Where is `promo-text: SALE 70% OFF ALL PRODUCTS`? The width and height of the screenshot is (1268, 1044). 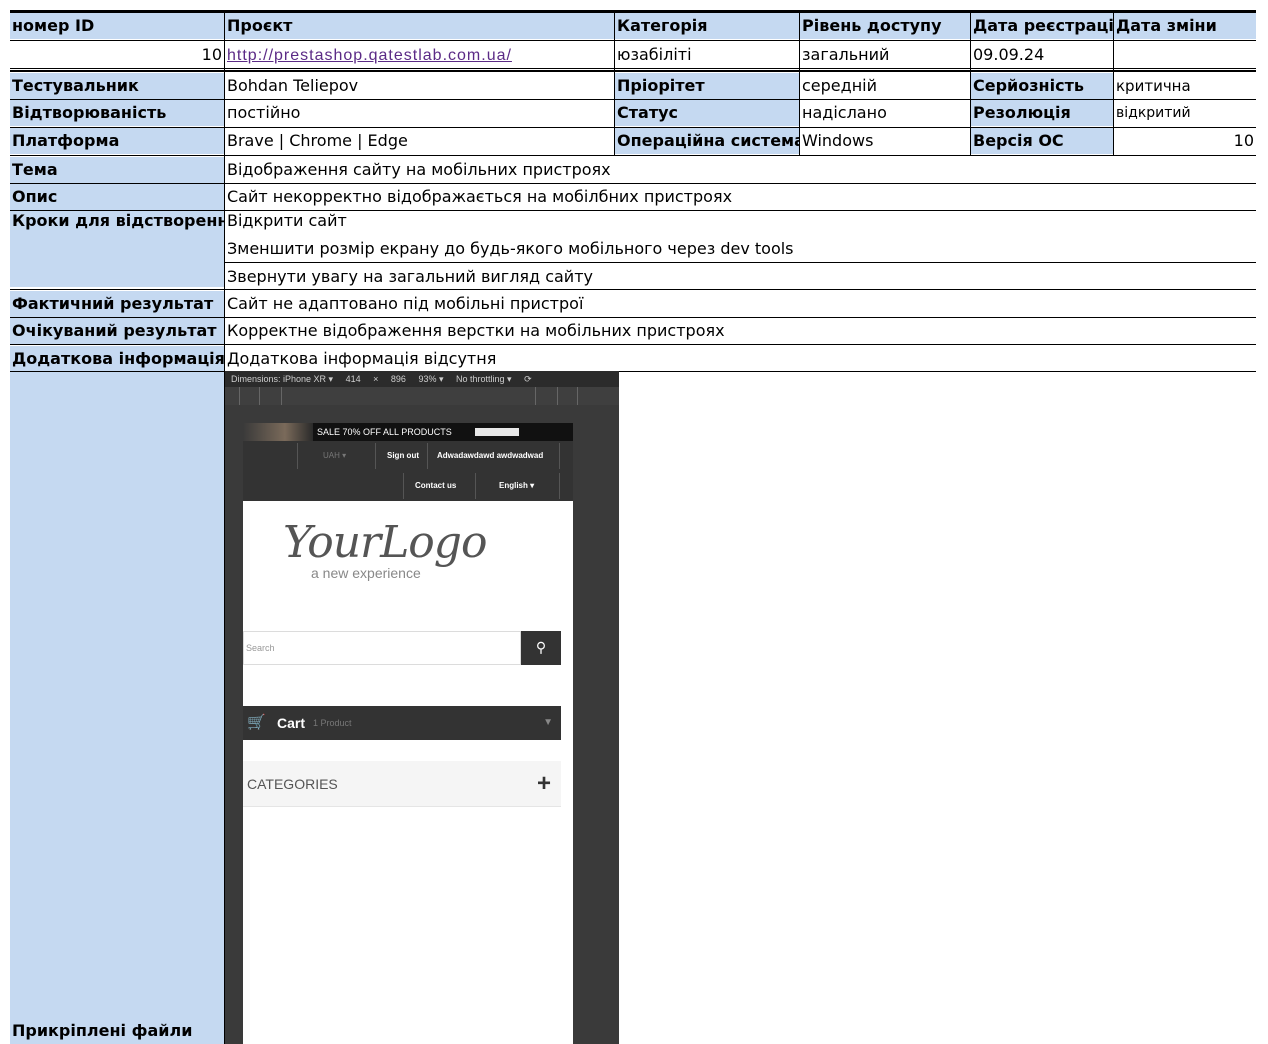
promo-text: SALE 70% OFF ALL PRODUCTS is located at coordinates (384, 432).